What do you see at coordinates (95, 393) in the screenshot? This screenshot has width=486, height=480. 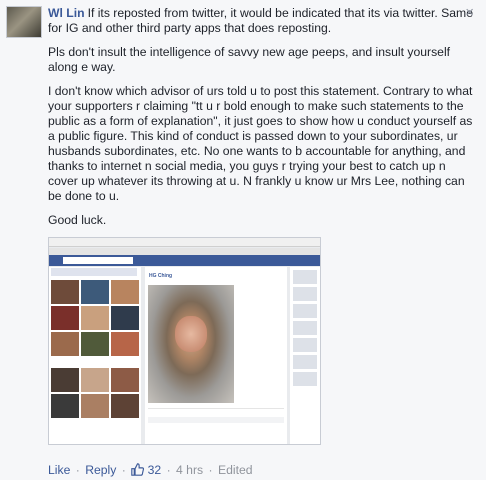 I see `screenshot-friends-grid` at bounding box center [95, 393].